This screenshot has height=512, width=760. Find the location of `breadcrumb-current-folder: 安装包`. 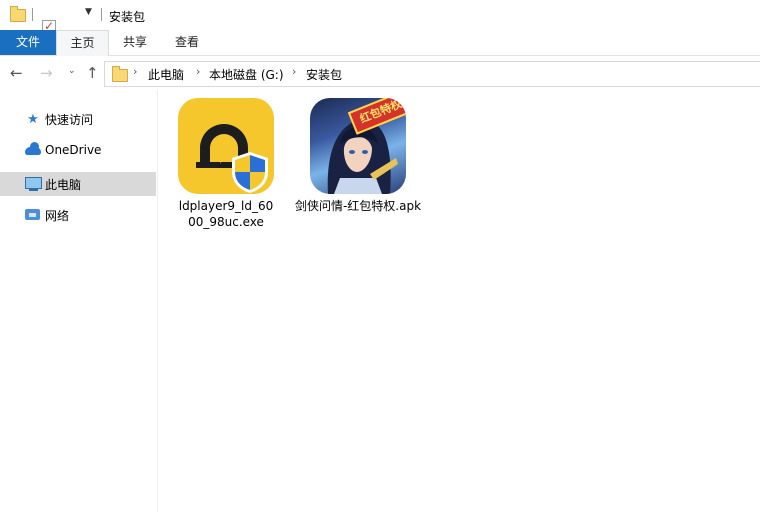

breadcrumb-current-folder: 安装包 is located at coordinates (324, 74).